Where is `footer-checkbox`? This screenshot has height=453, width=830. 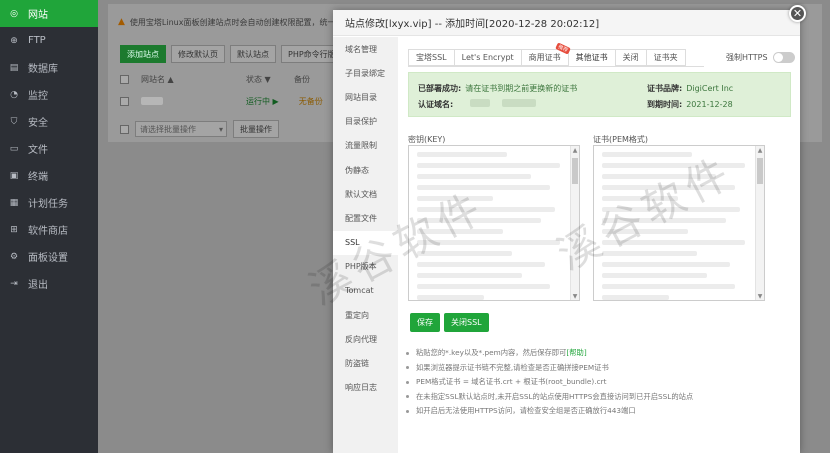 footer-checkbox is located at coordinates (124, 129).